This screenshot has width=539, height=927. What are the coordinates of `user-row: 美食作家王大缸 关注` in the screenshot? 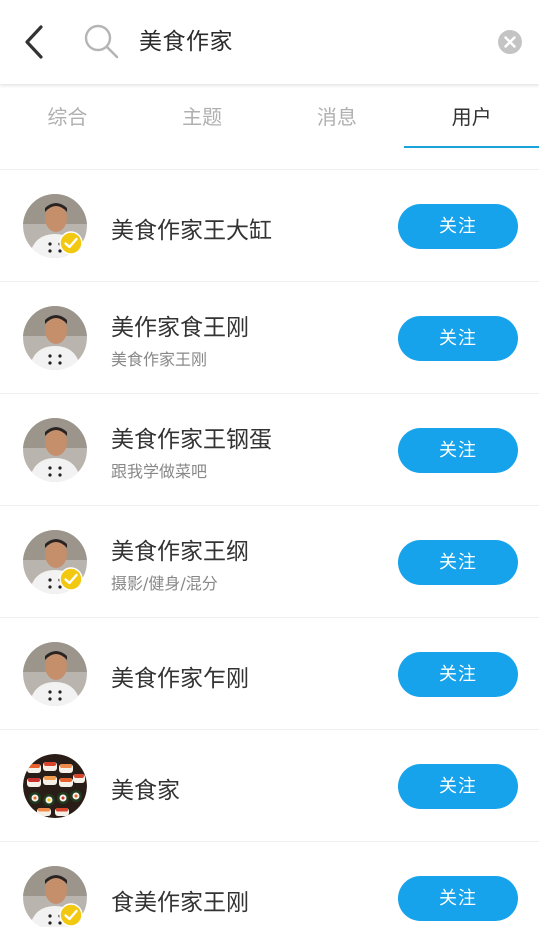 It's located at (269, 226).